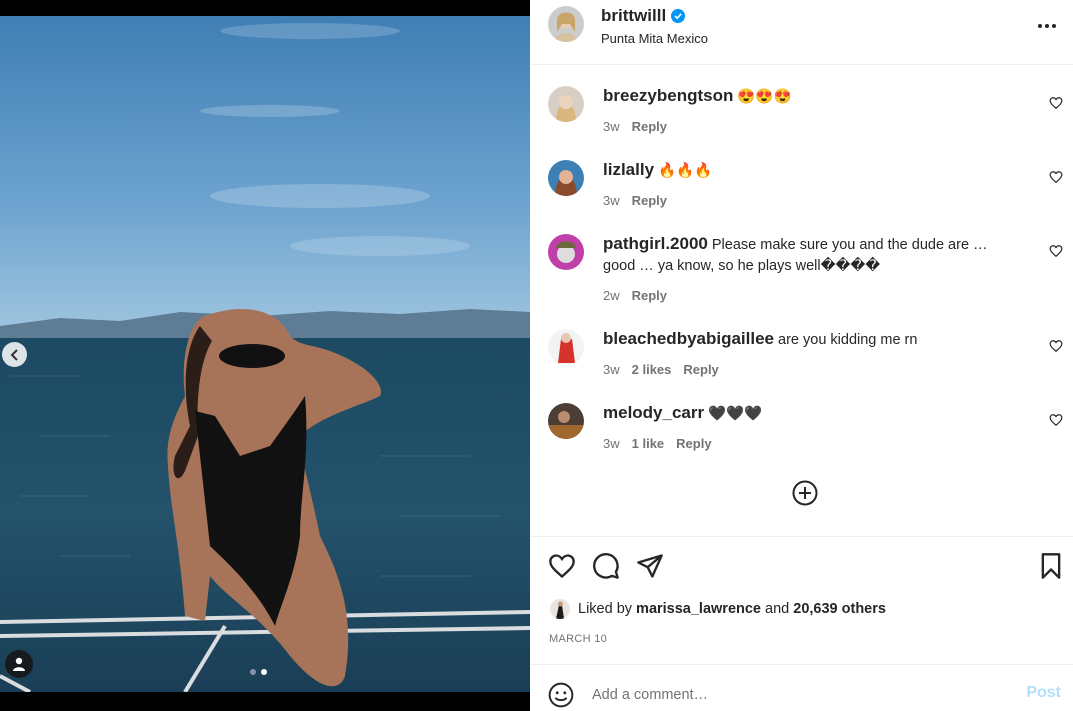  What do you see at coordinates (813, 369) in the screenshot?
I see `comment-meta: 3w 2 likes Reply` at bounding box center [813, 369].